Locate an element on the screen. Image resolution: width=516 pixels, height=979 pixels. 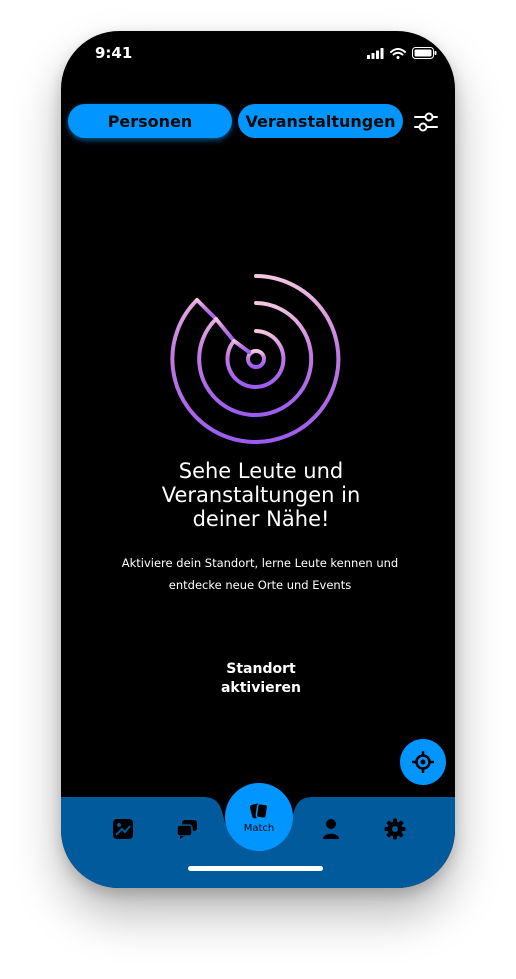
tab-veranstaltungen: Veranstaltungen is located at coordinates (320, 121).